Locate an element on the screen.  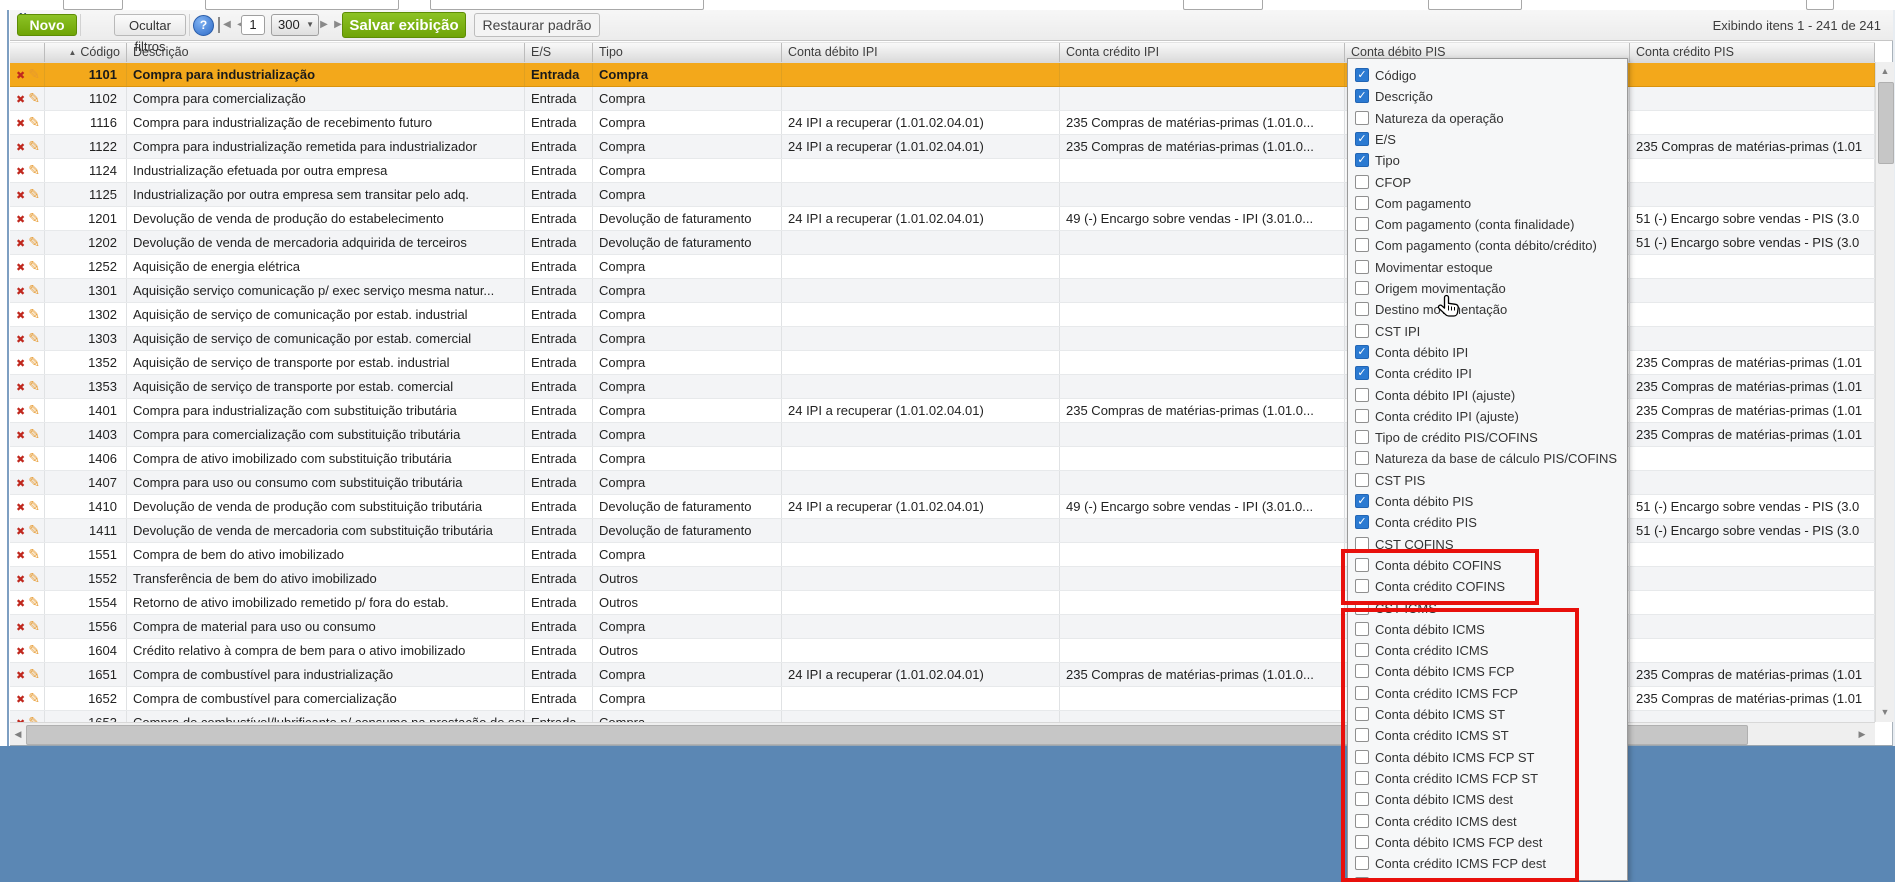
column-menu-item: ✓ Código is located at coordinates (1487, 75).